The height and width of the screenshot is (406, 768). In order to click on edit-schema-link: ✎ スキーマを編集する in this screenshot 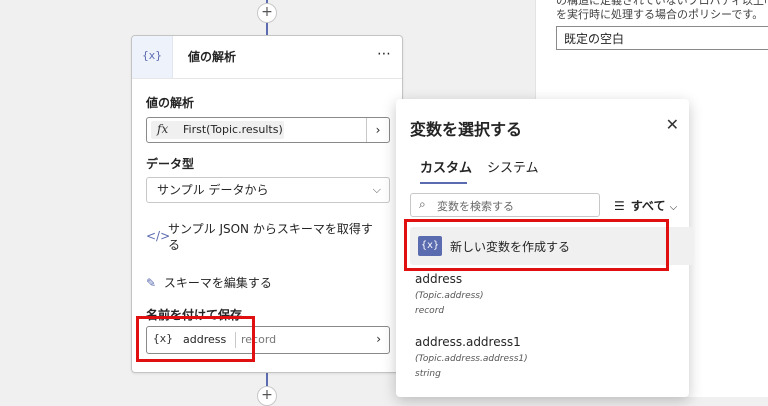, I will do `click(209, 282)`.